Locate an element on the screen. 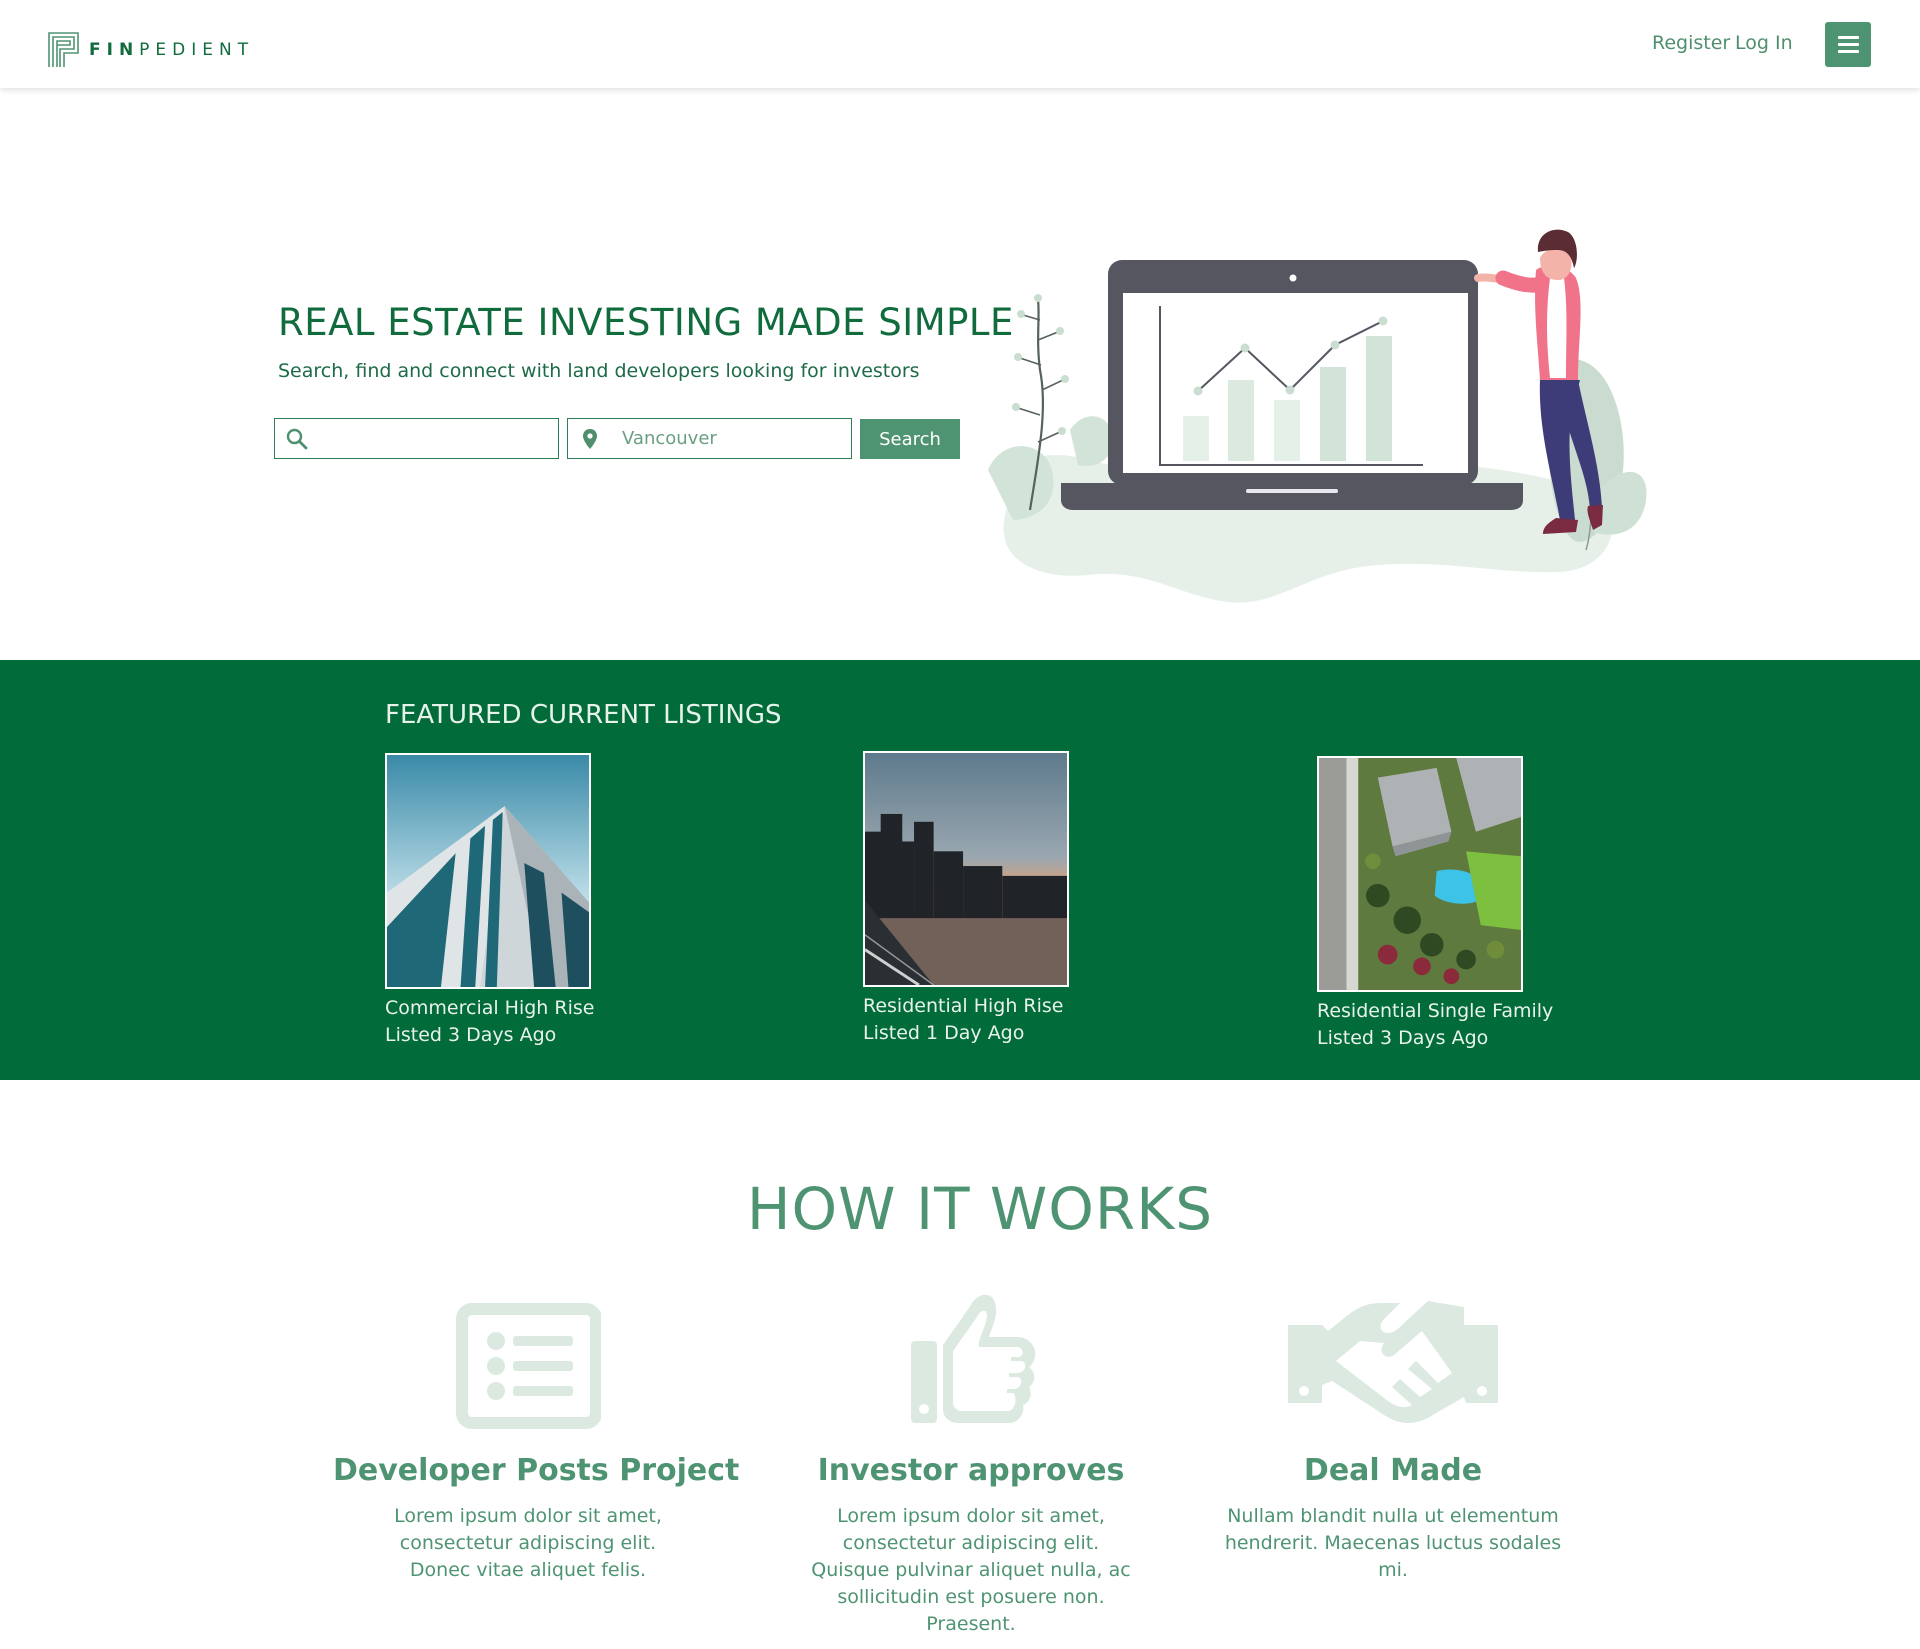 This screenshot has height=1649, width=1920. thumbs-up-icon is located at coordinates (972, 1358).